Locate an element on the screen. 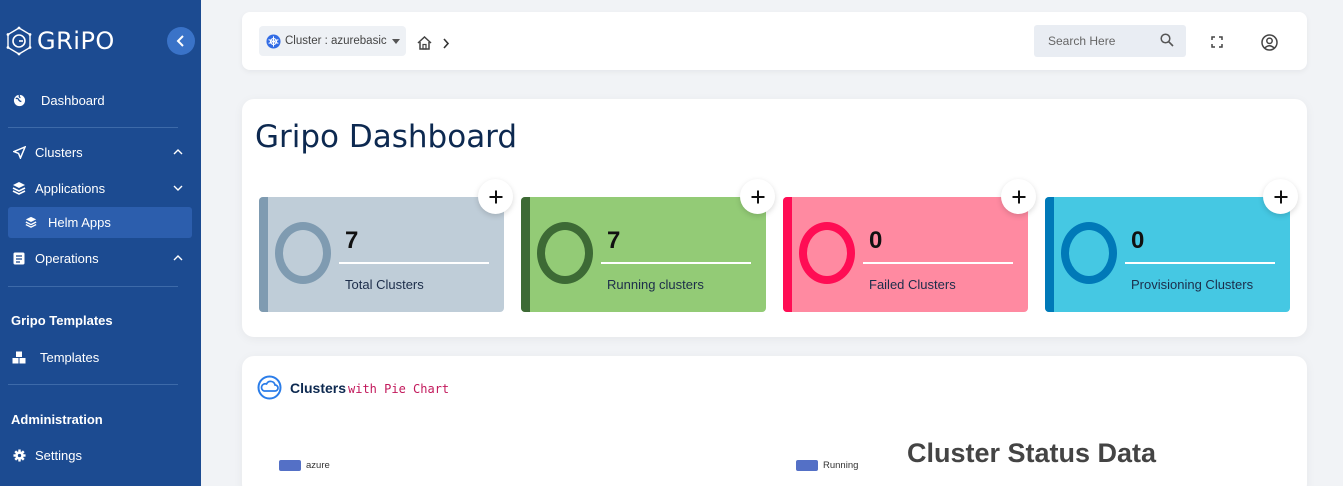 The height and width of the screenshot is (486, 1343). legend-label: Running is located at coordinates (841, 465).